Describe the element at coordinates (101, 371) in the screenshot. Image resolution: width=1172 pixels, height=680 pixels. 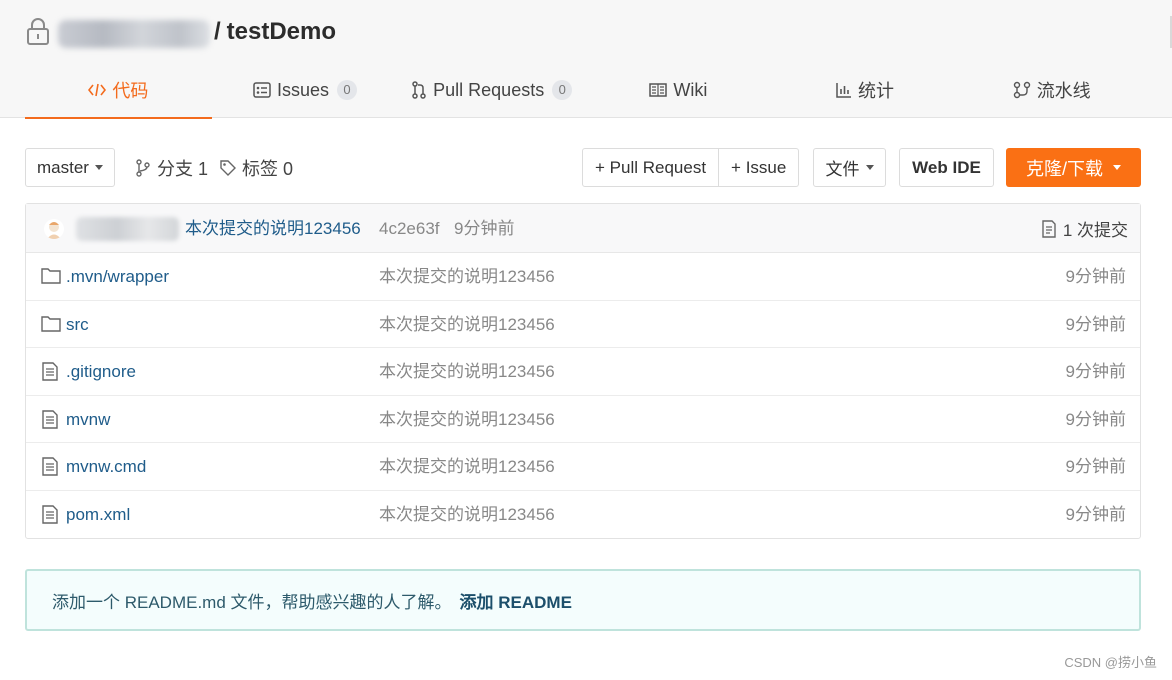
I see `file-name: .gitignore` at that location.